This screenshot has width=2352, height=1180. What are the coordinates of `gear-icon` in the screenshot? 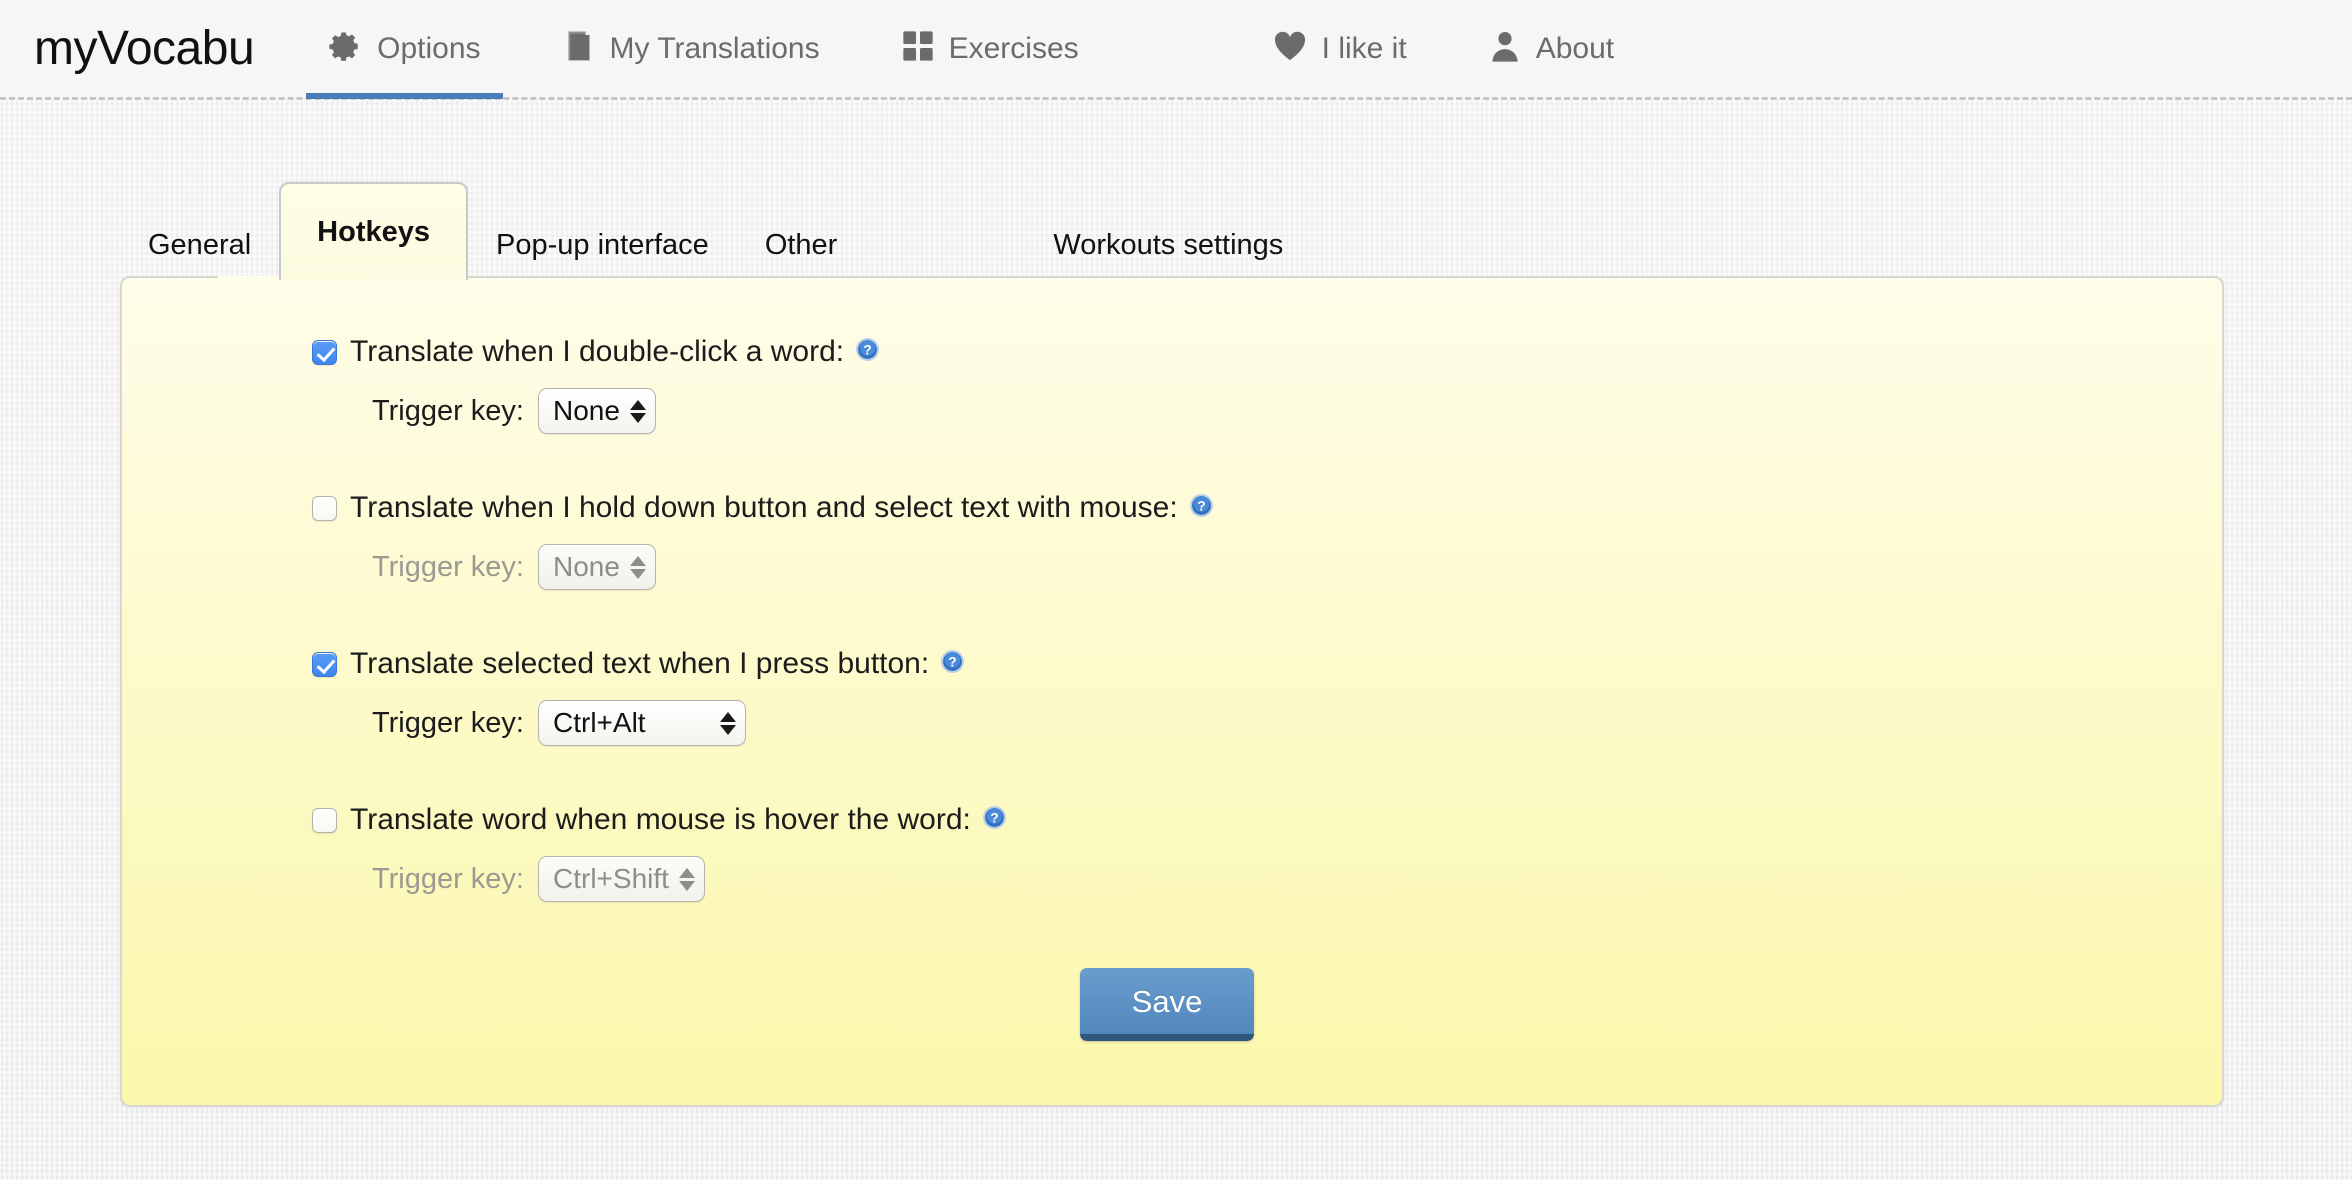 It's located at (345, 48).